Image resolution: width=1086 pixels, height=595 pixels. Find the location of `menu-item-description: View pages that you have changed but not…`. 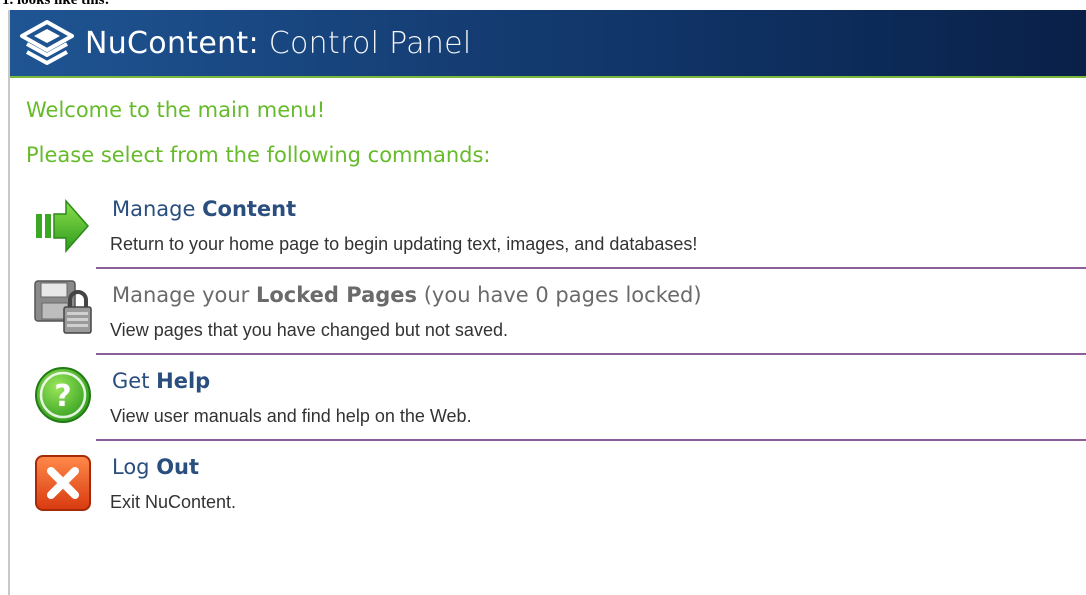

menu-item-description: View pages that you have changed but not… is located at coordinates (309, 330).